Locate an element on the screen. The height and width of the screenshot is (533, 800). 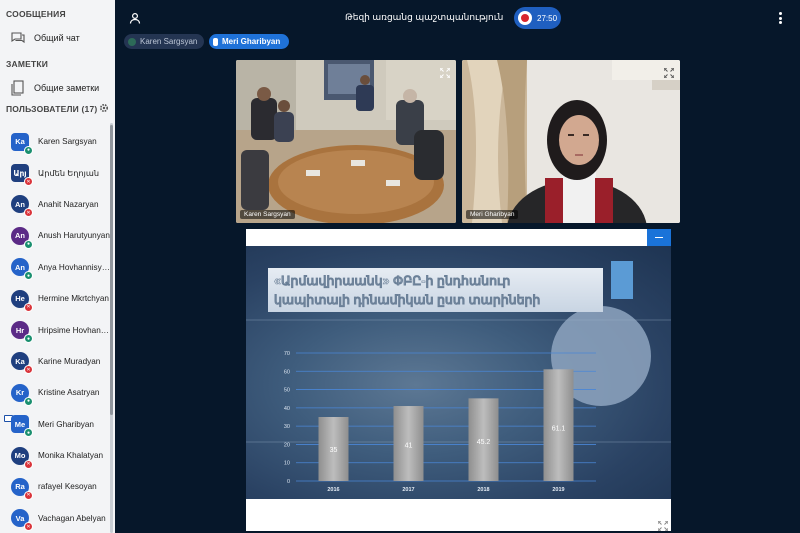
more-options-icon is located at coordinates (780, 18).